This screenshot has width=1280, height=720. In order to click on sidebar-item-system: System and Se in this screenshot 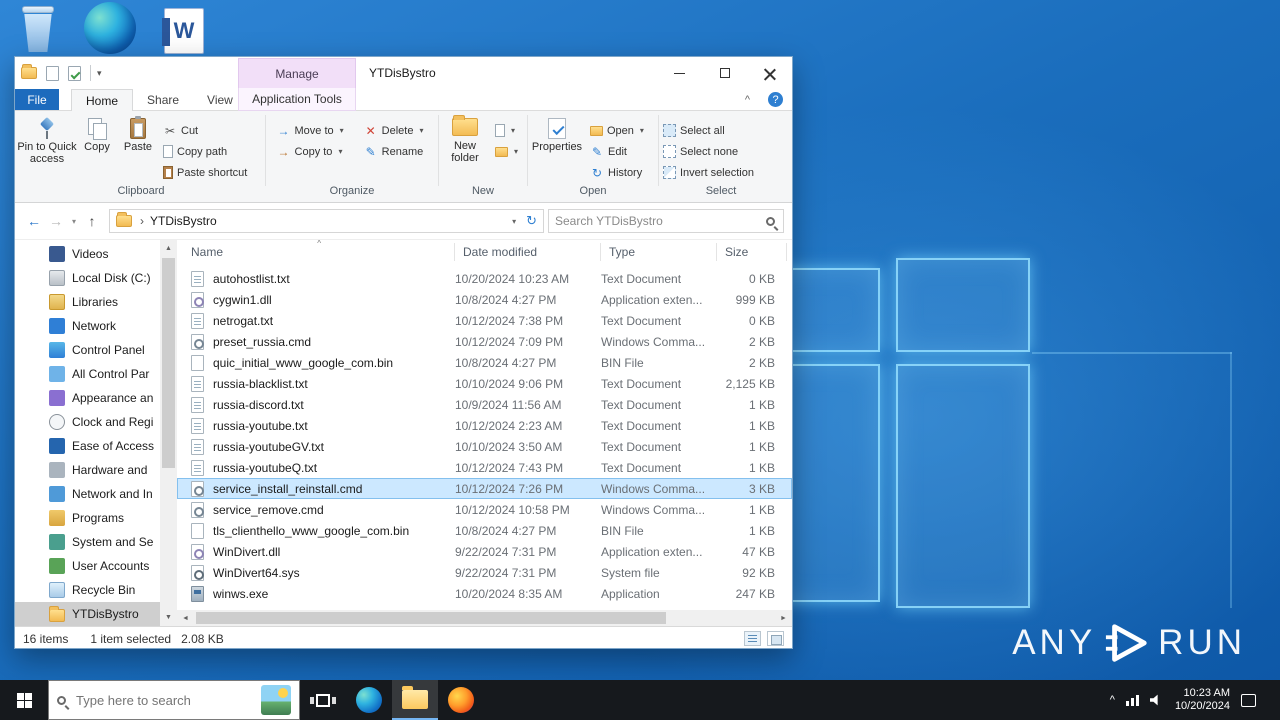, I will do `click(87, 542)`.